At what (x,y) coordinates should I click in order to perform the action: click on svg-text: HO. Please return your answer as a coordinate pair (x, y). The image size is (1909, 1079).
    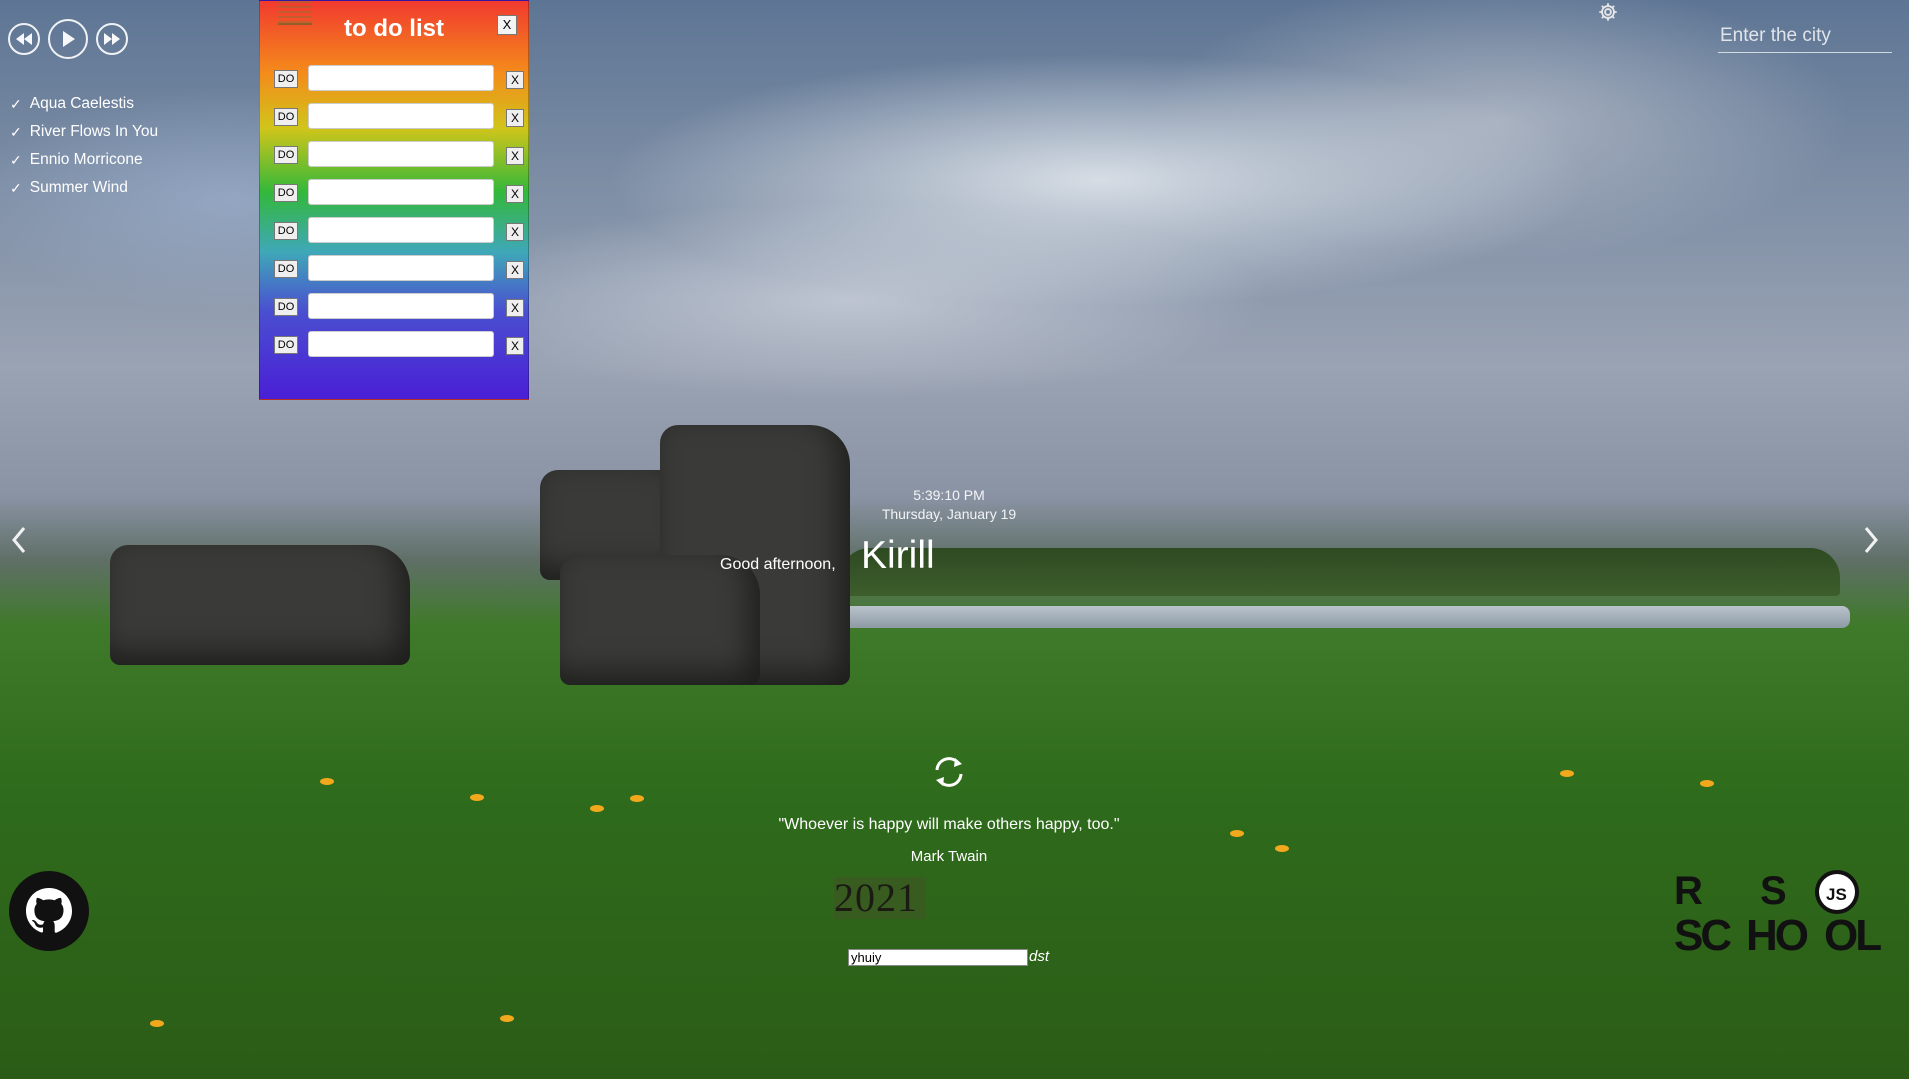
    Looking at the image, I should click on (1777, 931).